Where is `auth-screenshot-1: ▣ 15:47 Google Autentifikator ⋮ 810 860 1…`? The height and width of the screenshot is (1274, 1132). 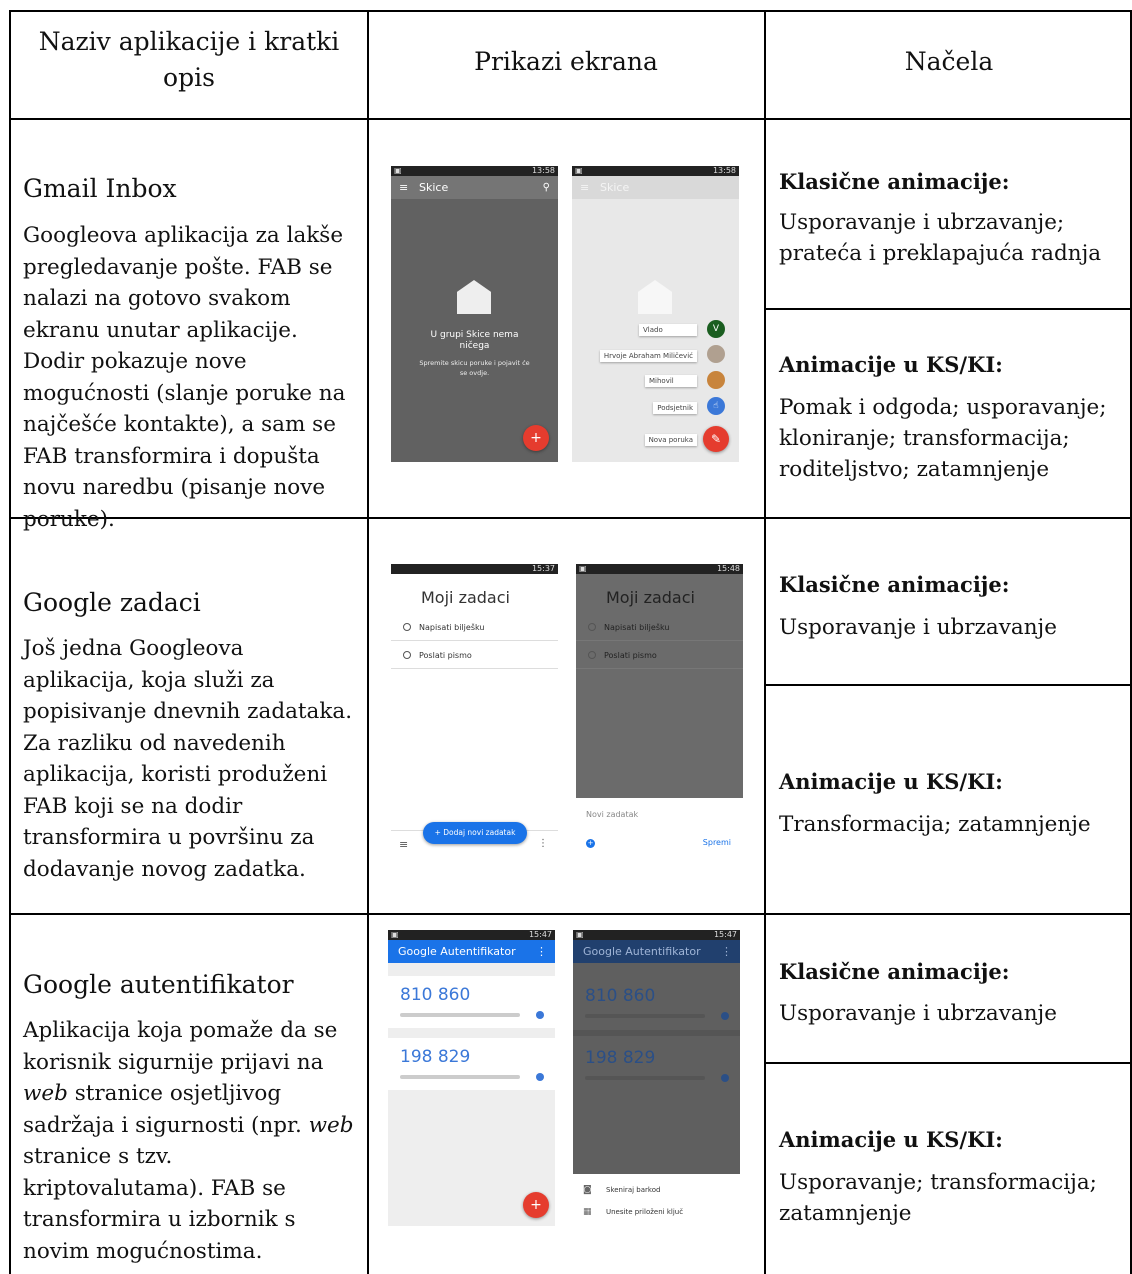
auth-screenshot-1: ▣ 15:47 Google Autentifikator ⋮ 810 860 1… is located at coordinates (471, 1078).